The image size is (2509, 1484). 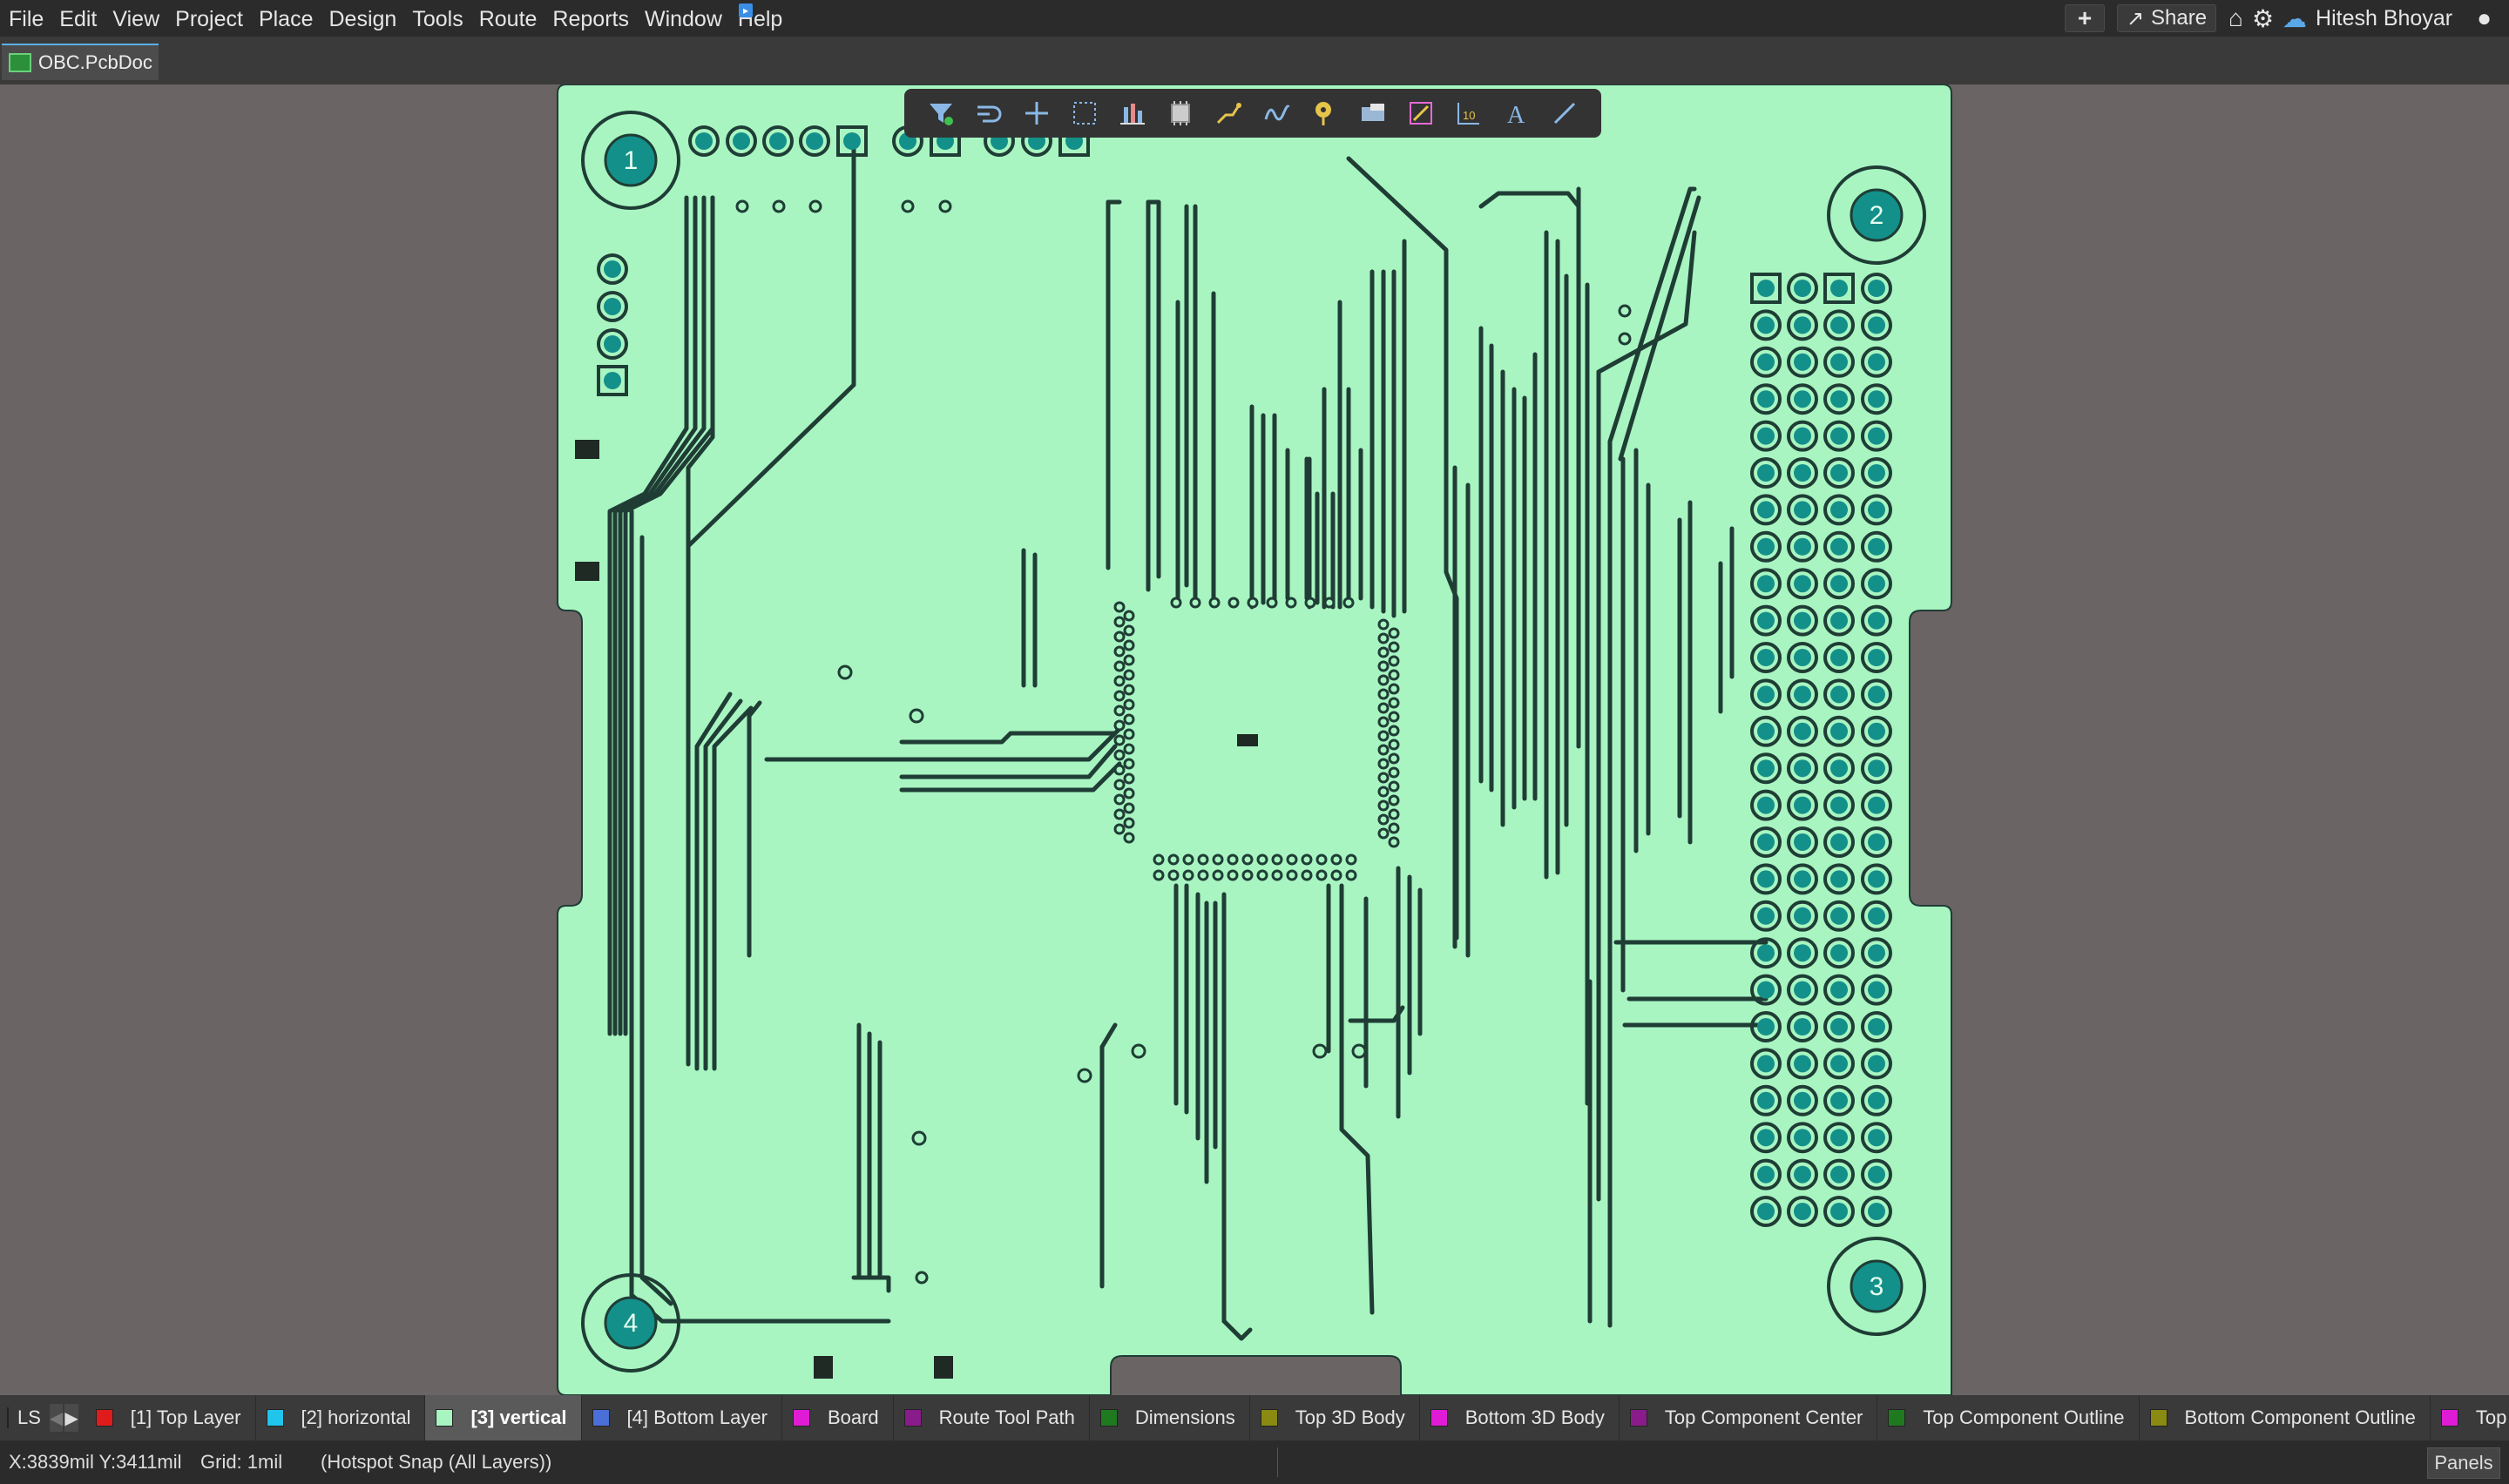 What do you see at coordinates (2463, 1463) in the screenshot?
I see `panels-button: Panels` at bounding box center [2463, 1463].